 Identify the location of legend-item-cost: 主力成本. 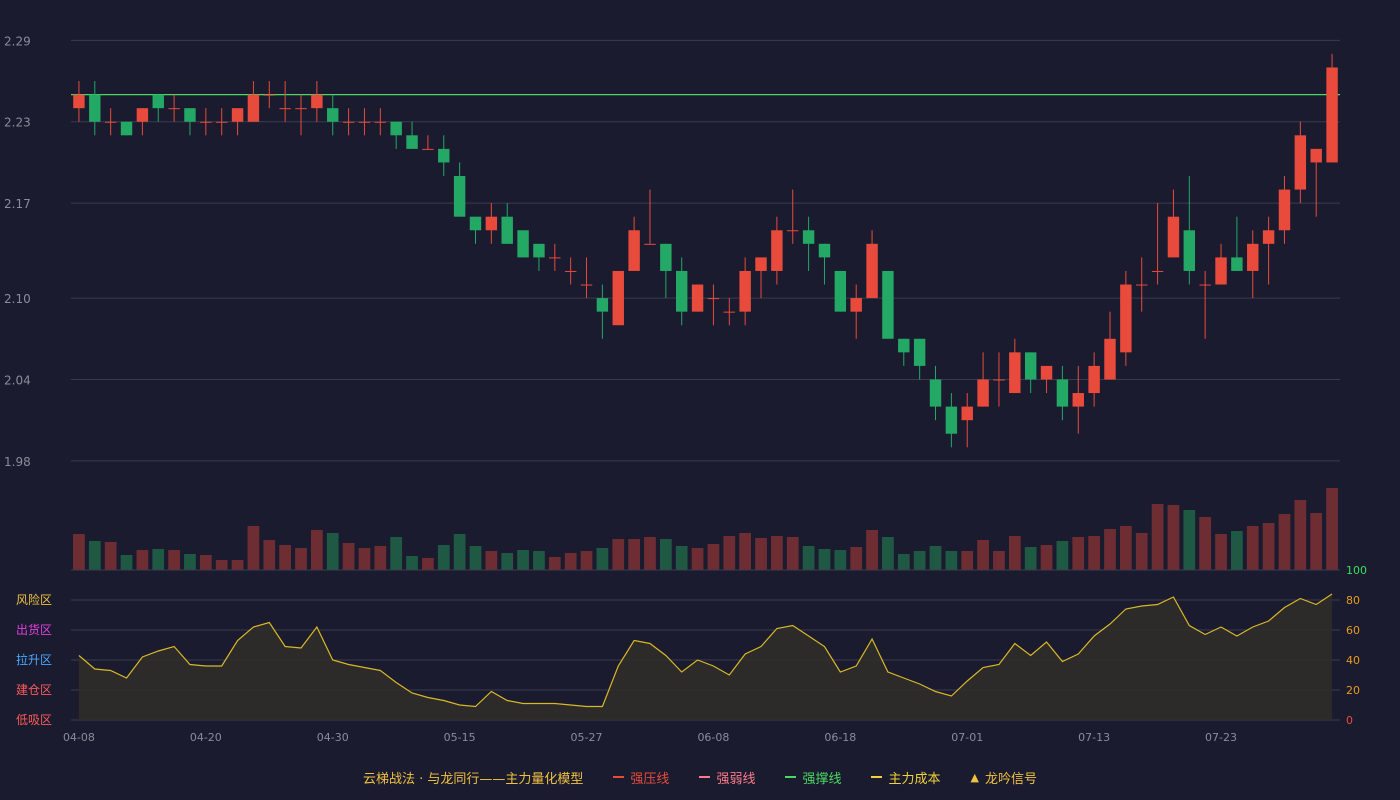
(905, 777).